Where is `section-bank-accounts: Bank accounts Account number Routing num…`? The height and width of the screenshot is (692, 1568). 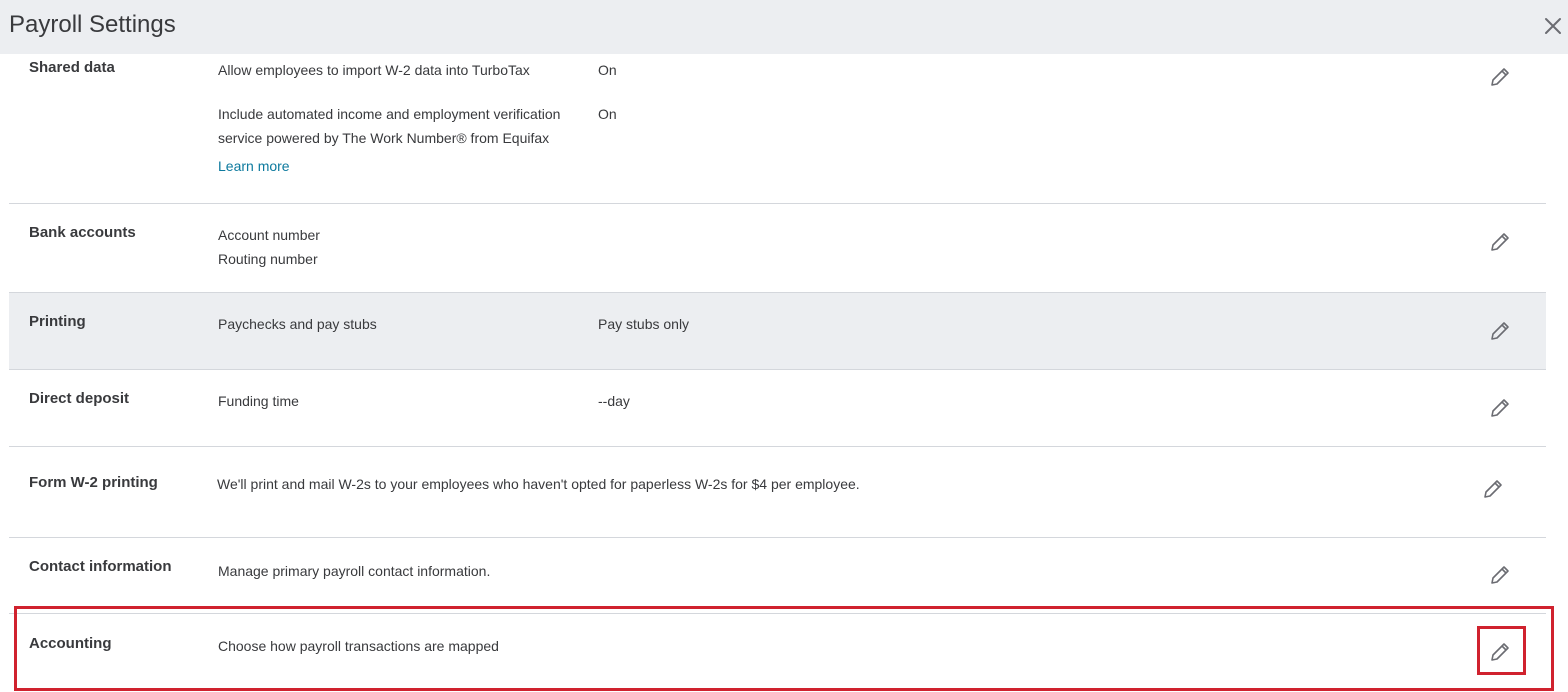
section-bank-accounts: Bank accounts Account number Routing num… is located at coordinates (777, 248).